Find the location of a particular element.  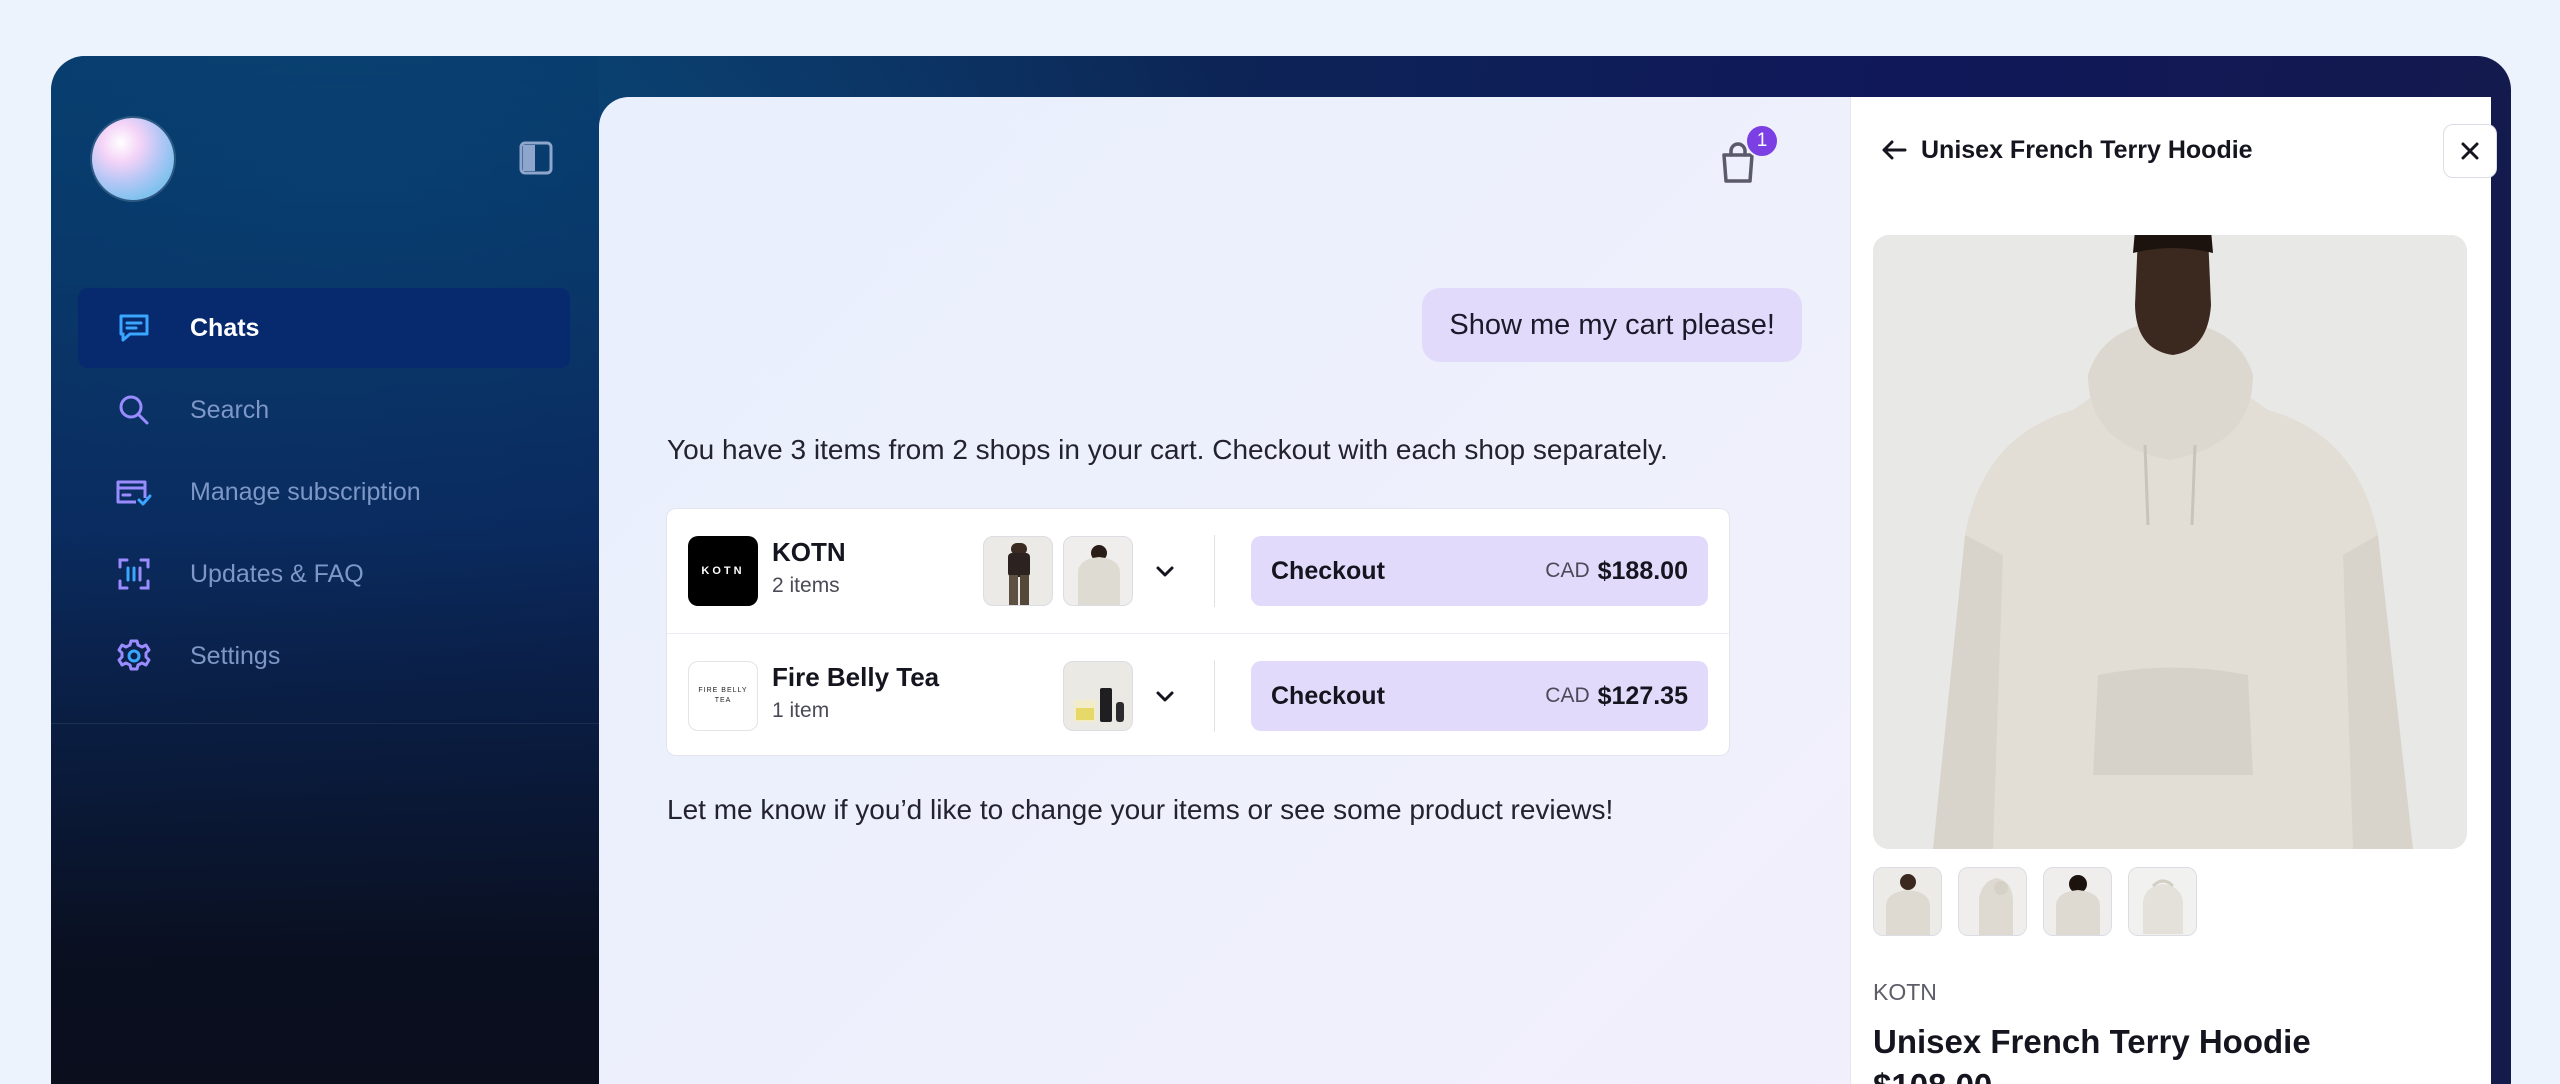

sidebar-item-label: Search is located at coordinates (230, 409).